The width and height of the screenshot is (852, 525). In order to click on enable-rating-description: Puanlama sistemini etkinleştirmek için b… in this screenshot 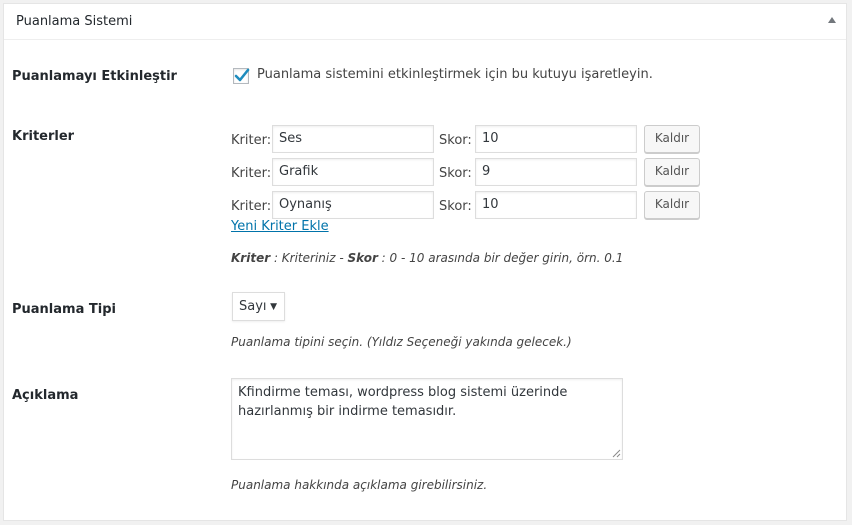, I will do `click(455, 74)`.